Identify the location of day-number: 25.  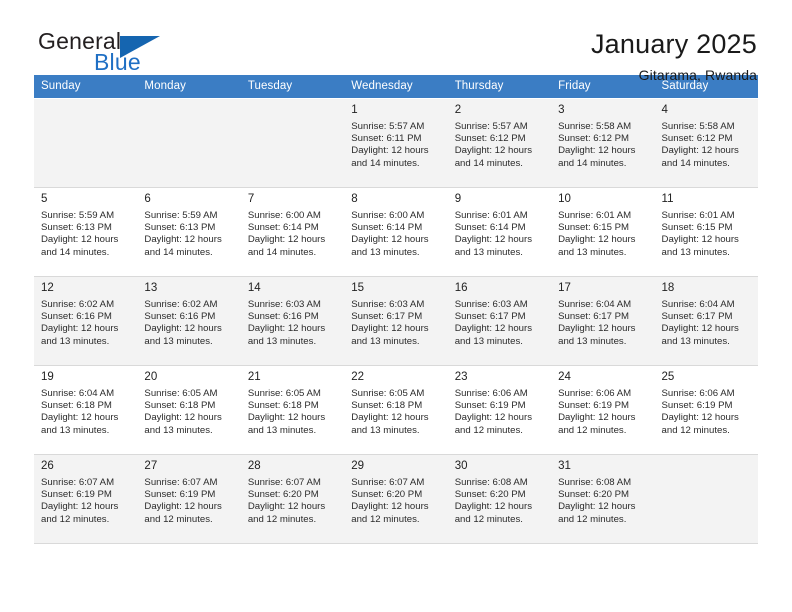
(668, 377).